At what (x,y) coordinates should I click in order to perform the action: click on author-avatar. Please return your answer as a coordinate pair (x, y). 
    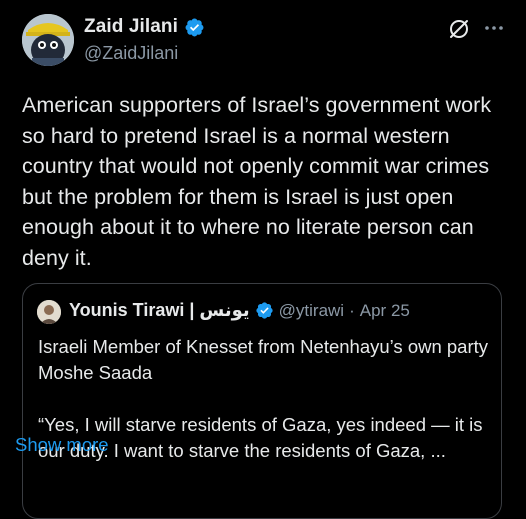
    Looking at the image, I should click on (48, 40).